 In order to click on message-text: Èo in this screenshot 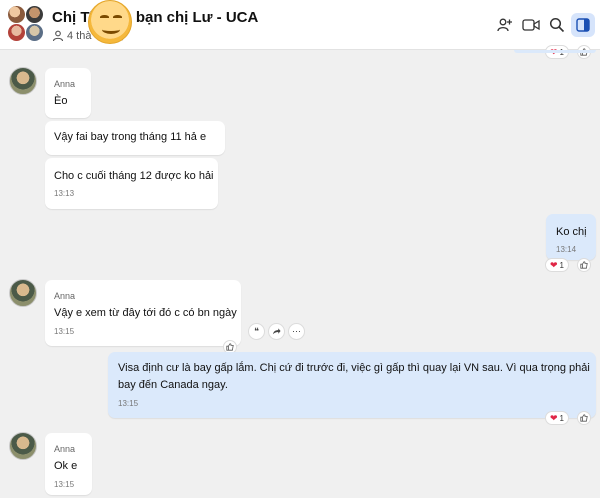, I will do `click(61, 101)`.